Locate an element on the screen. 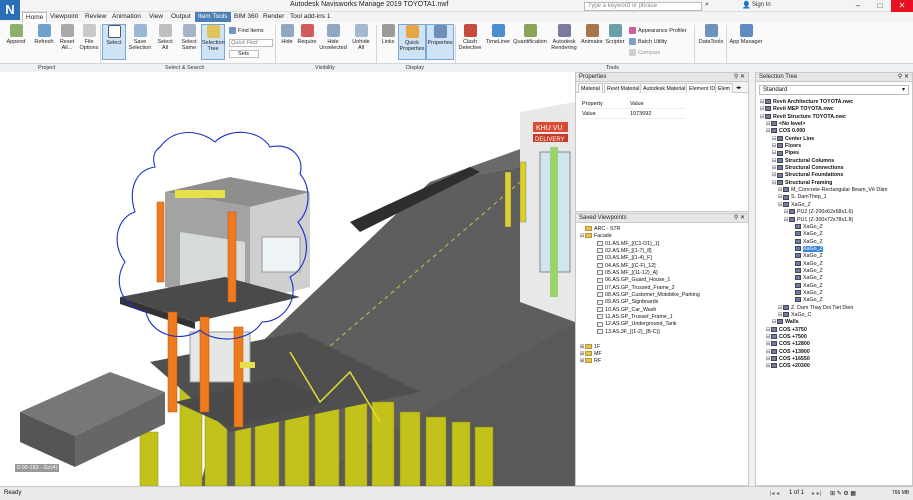  tab-revit-material: Revit Material is located at coordinates (623, 88).